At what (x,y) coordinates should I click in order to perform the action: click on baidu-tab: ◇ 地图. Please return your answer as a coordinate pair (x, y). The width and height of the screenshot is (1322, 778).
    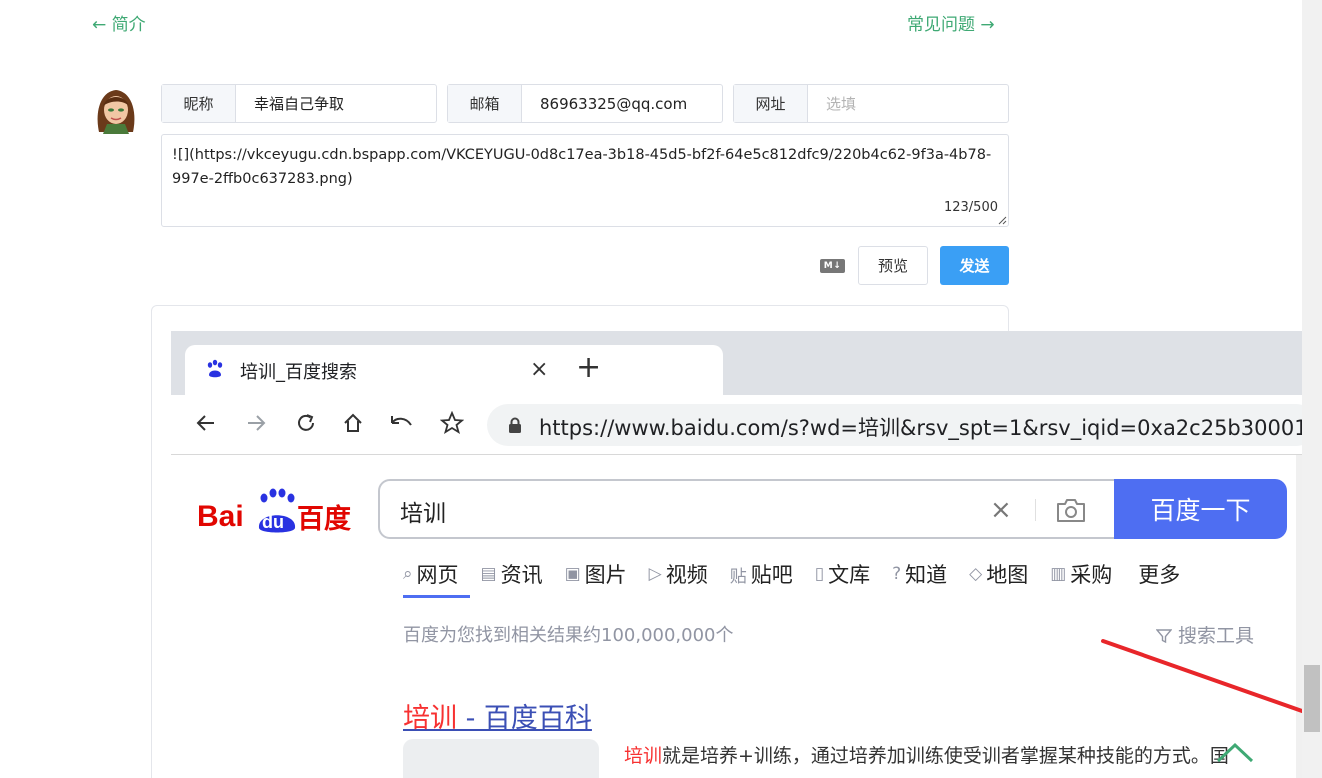
    Looking at the image, I should click on (998, 574).